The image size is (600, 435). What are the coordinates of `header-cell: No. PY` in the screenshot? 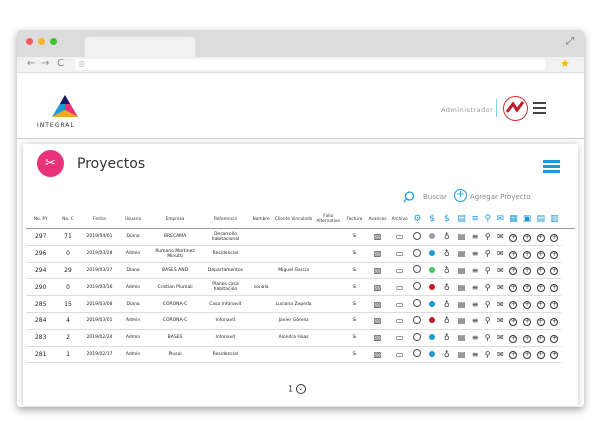 It's located at (41, 219).